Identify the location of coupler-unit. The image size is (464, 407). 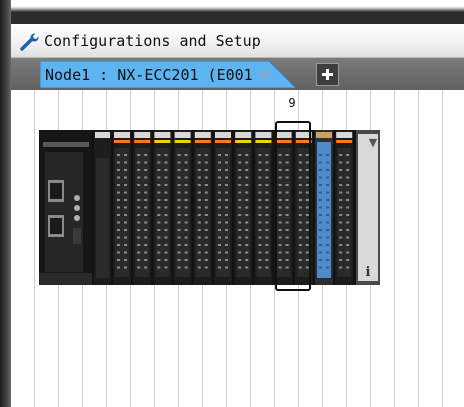
(65, 207).